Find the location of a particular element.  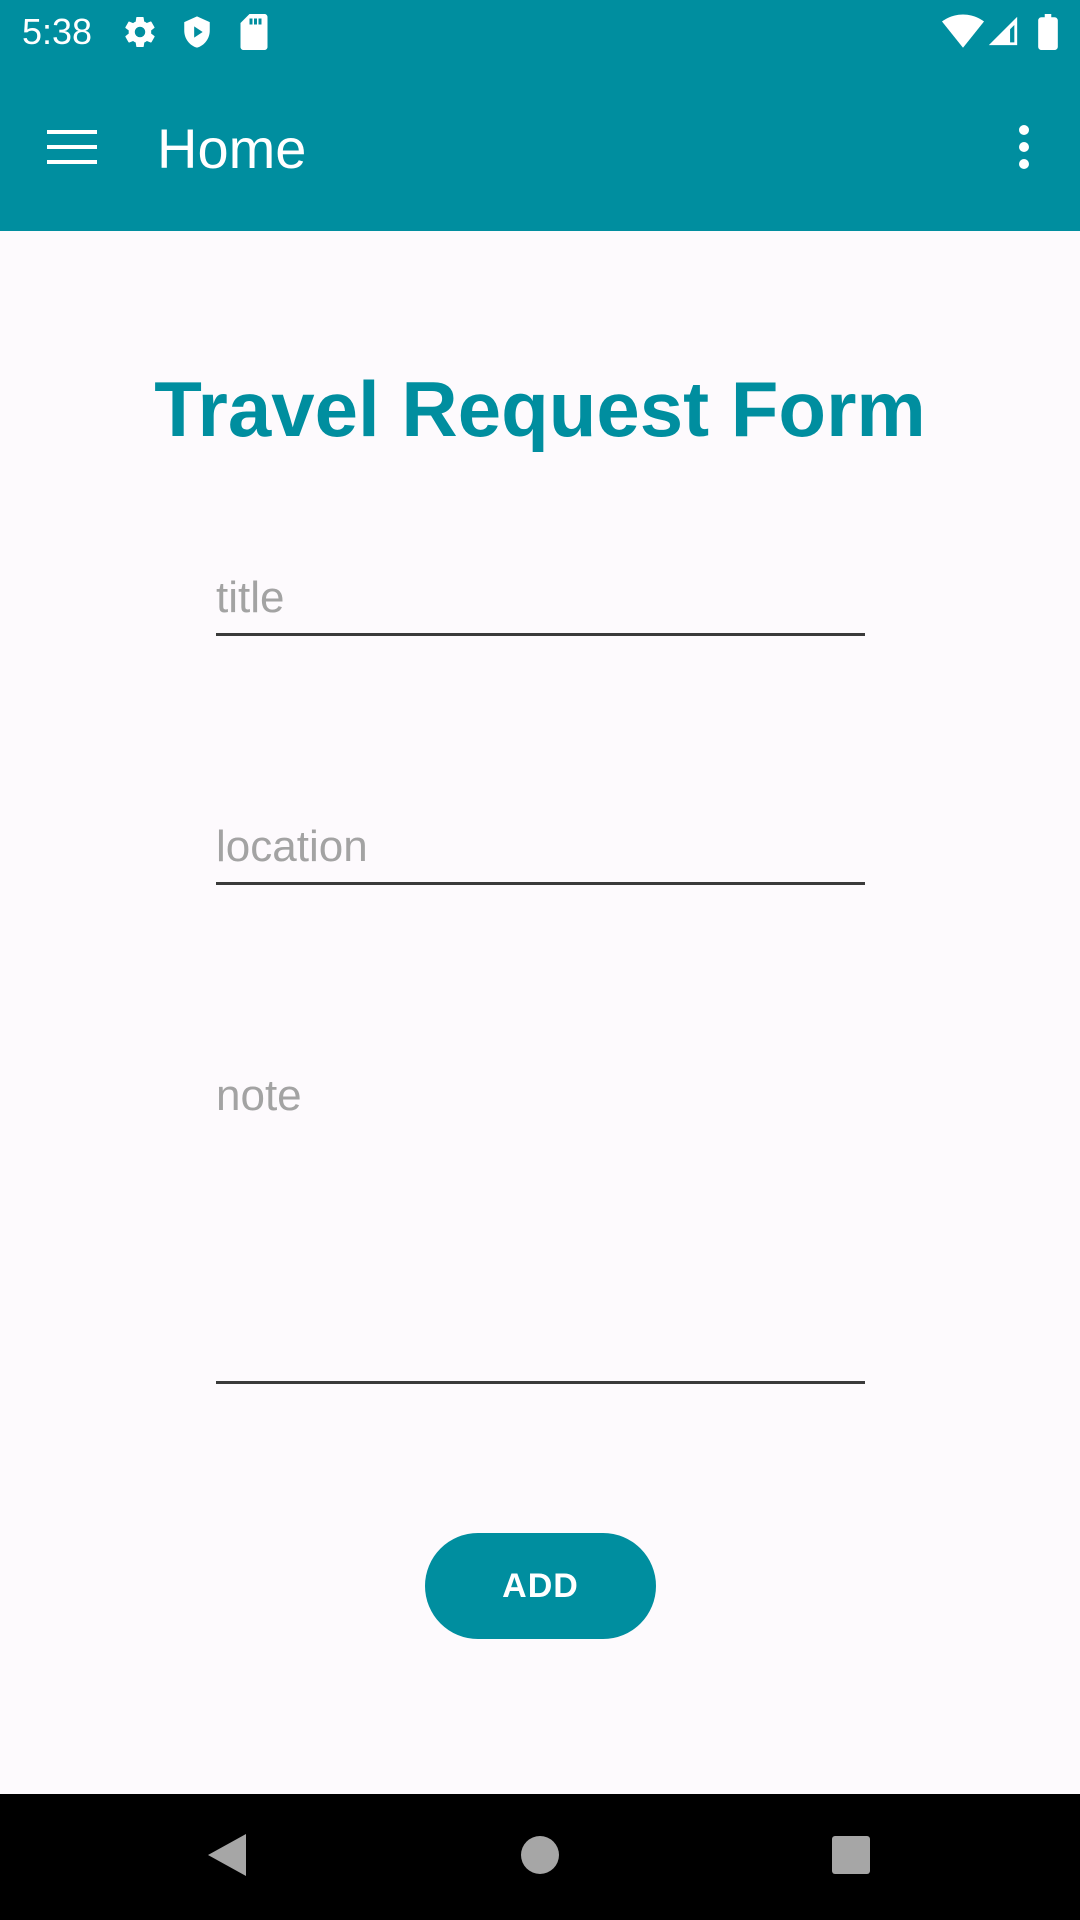

add-button: ADD is located at coordinates (540, 1586).